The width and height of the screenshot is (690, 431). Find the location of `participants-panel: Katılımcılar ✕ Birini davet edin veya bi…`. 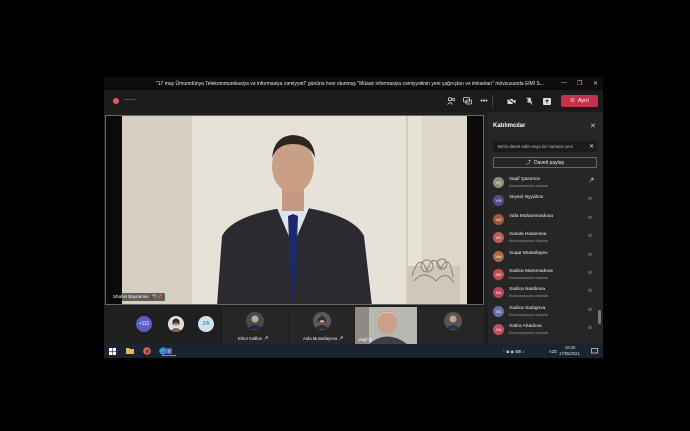

participants-panel: Katılımcılar ✕ Birini davet edin veya bi… is located at coordinates (545, 228).